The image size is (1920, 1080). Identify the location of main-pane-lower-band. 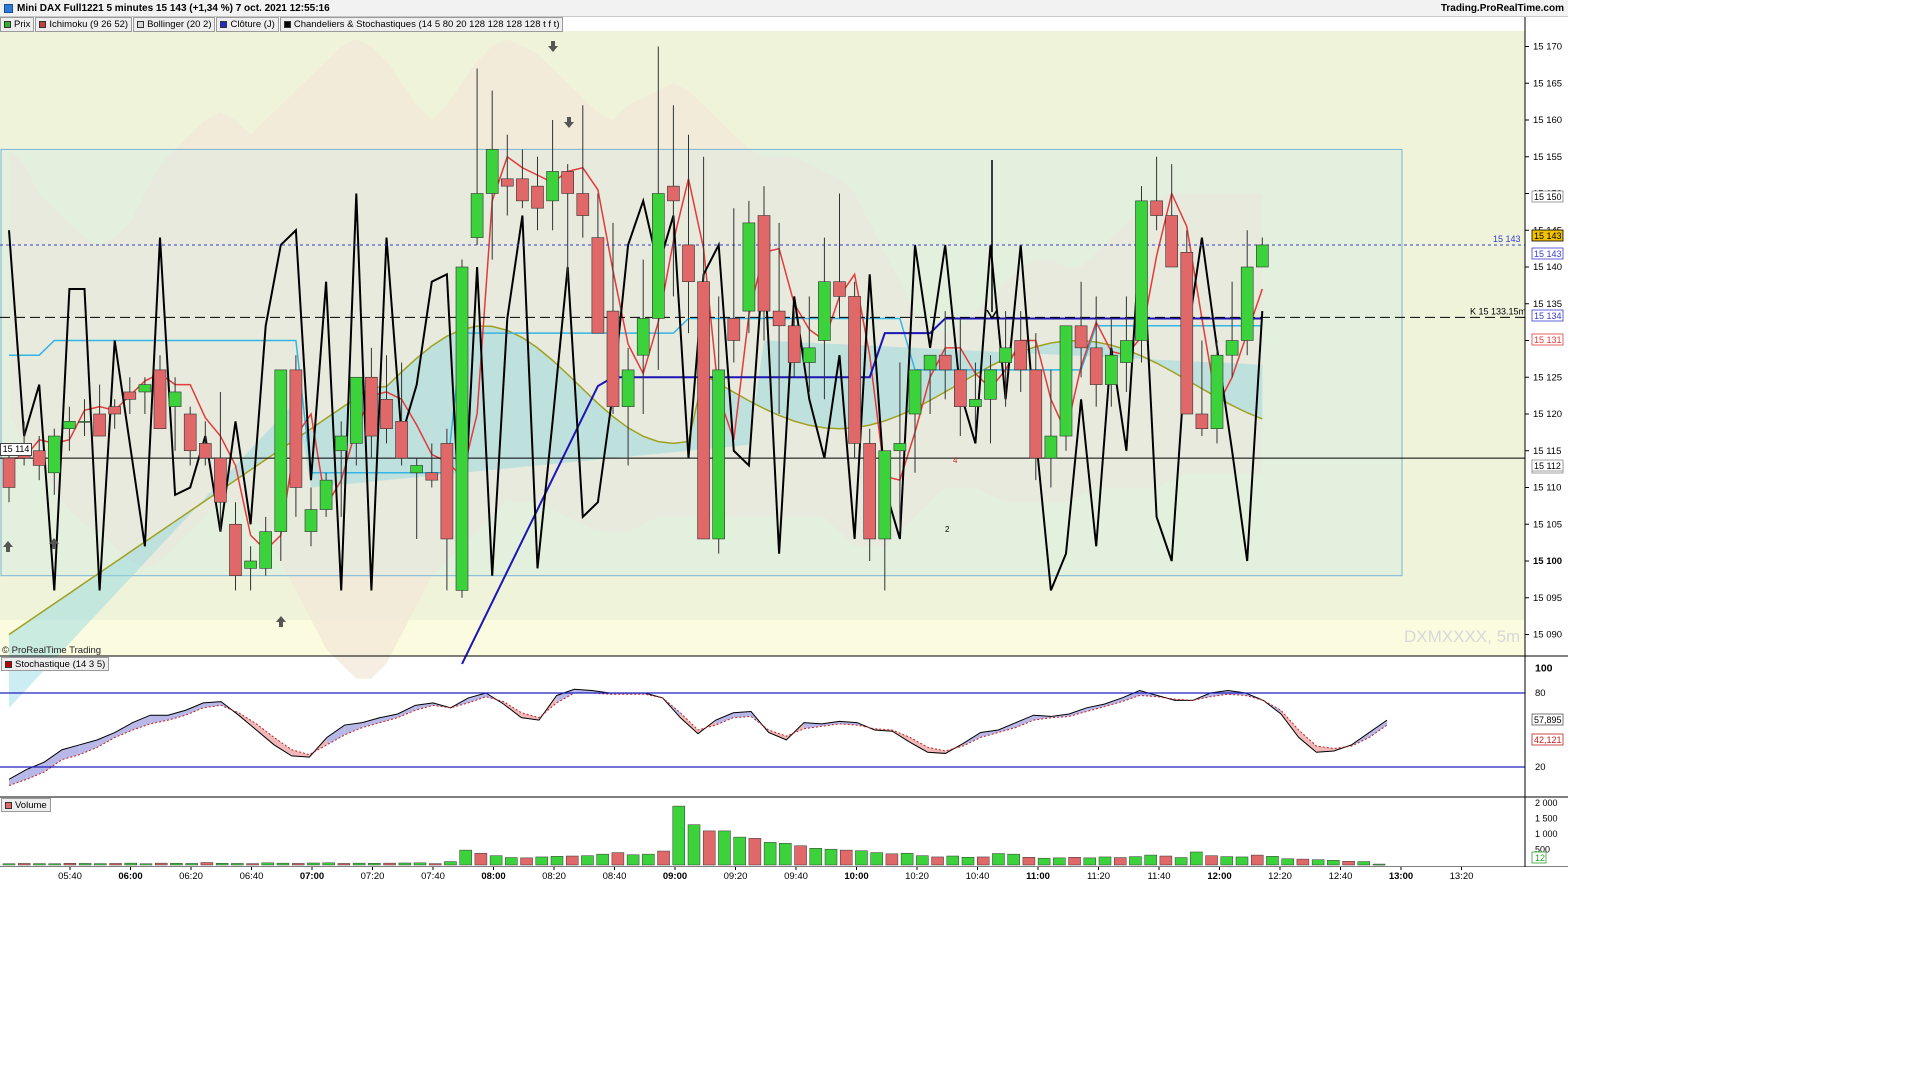
(762, 637).